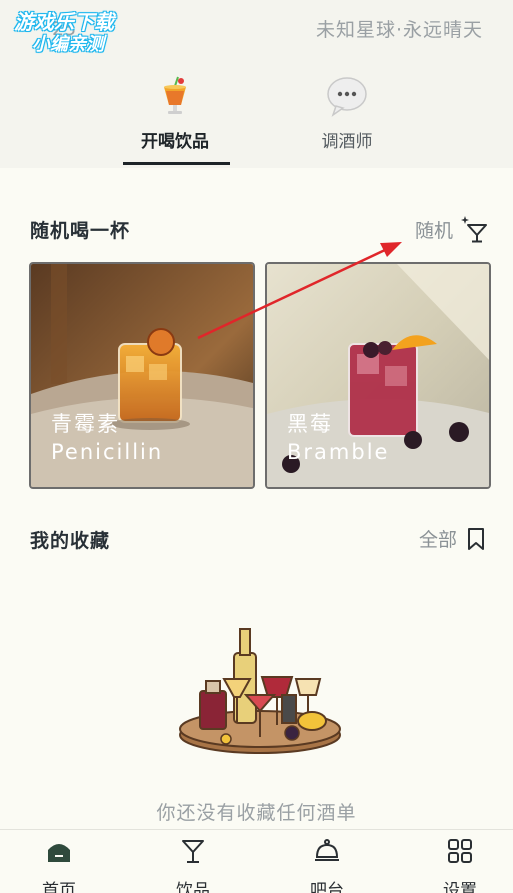 The height and width of the screenshot is (893, 513). I want to click on grid-icon, so click(460, 851).